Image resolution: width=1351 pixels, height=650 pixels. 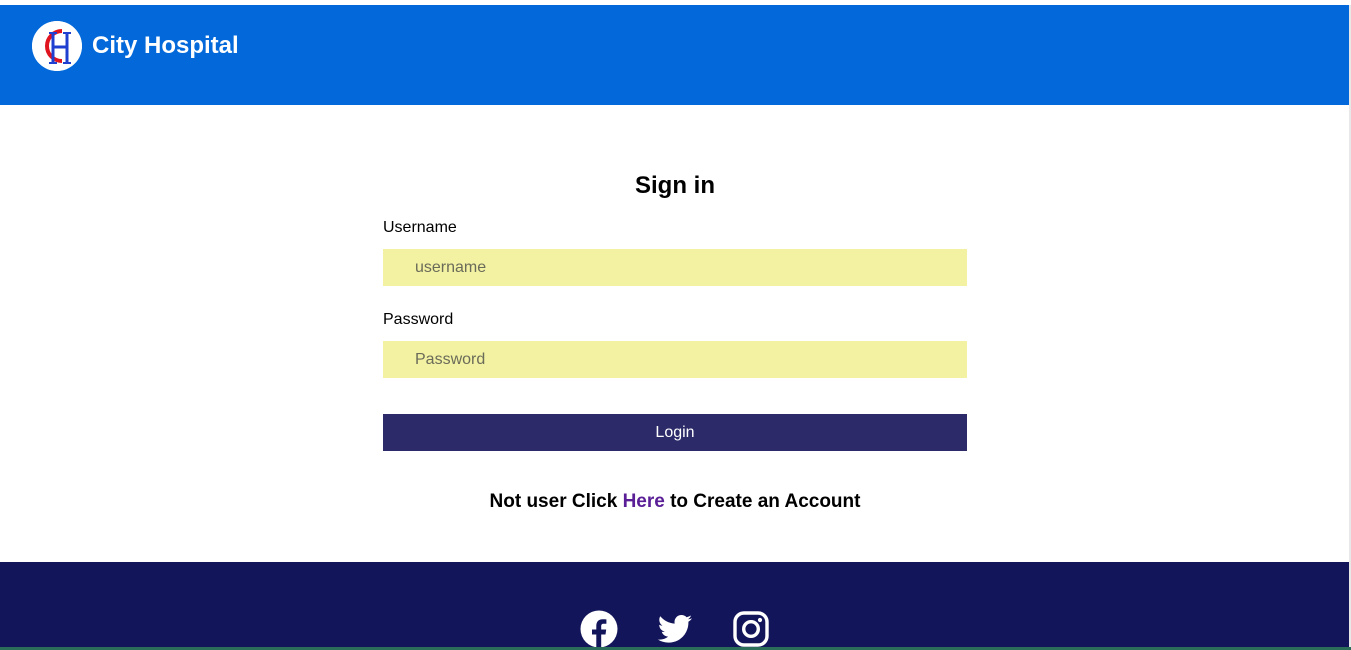 I want to click on instagram-link, so click(x=751, y=629).